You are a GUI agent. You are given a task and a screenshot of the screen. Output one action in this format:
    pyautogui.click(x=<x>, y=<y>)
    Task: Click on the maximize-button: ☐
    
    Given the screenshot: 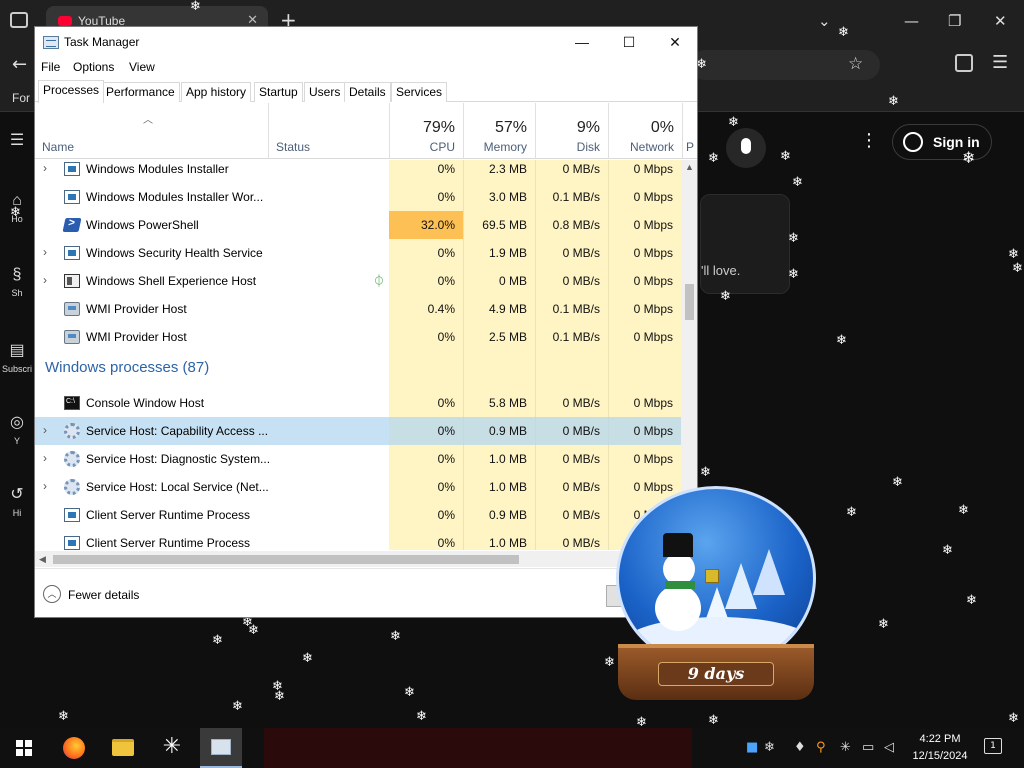 What is the action you would take?
    pyautogui.click(x=629, y=42)
    